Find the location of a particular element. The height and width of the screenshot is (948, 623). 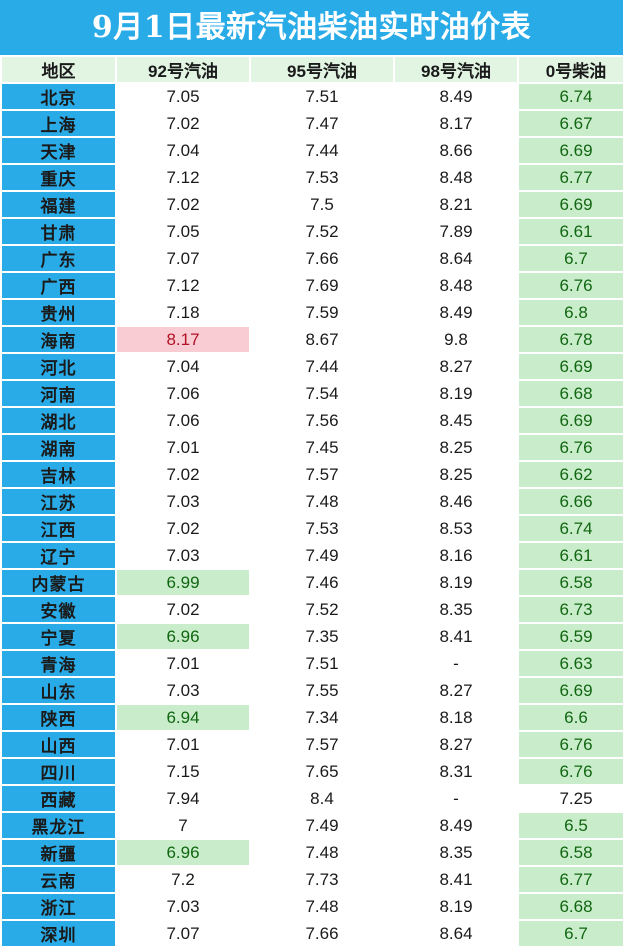

price-cell-gasoline-98: 8.21 is located at coordinates (456, 204).